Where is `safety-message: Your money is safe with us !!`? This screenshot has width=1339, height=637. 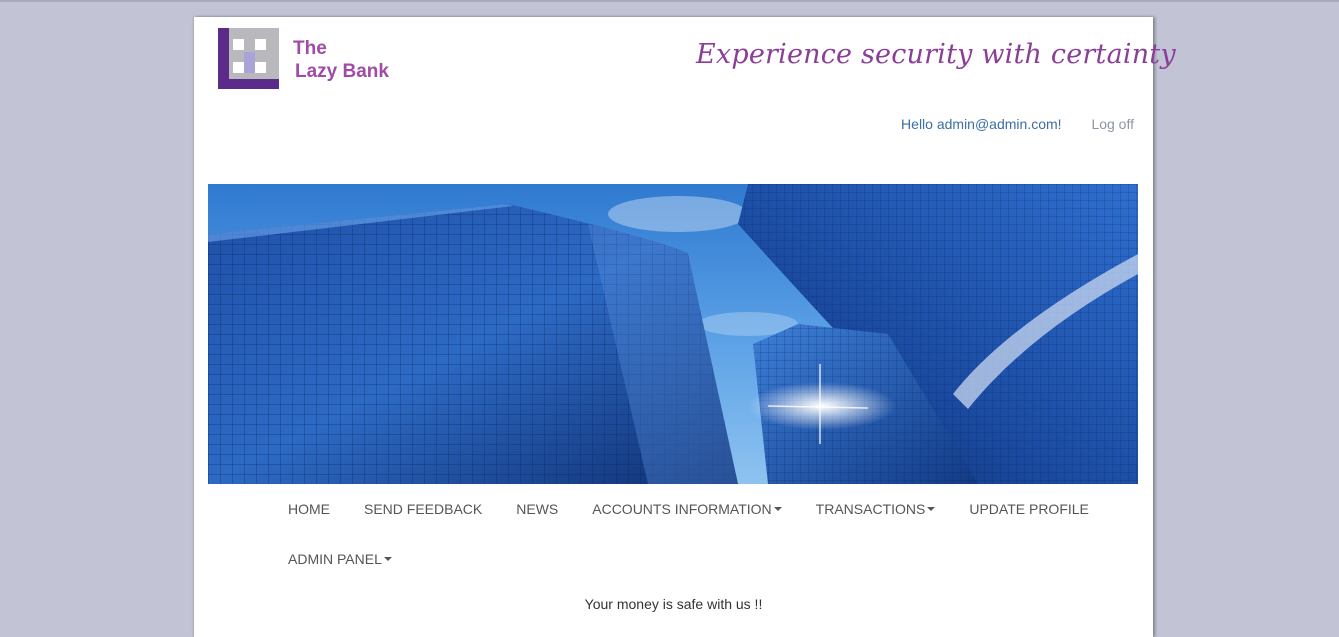
safety-message: Your money is safe with us !! is located at coordinates (673, 604).